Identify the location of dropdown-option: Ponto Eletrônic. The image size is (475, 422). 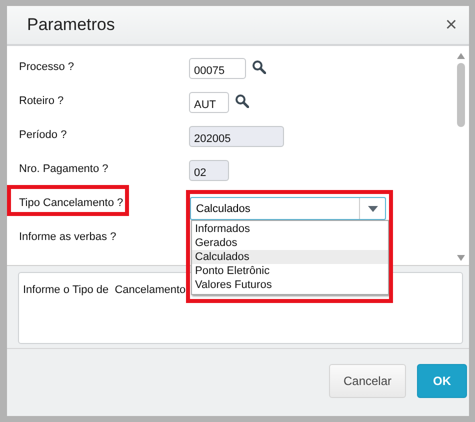
(290, 271).